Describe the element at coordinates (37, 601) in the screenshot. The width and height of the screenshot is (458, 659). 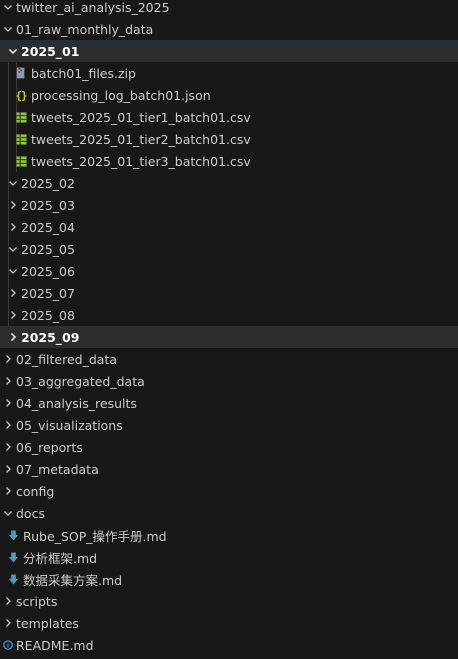
I see `tree-item-label: scripts` at that location.